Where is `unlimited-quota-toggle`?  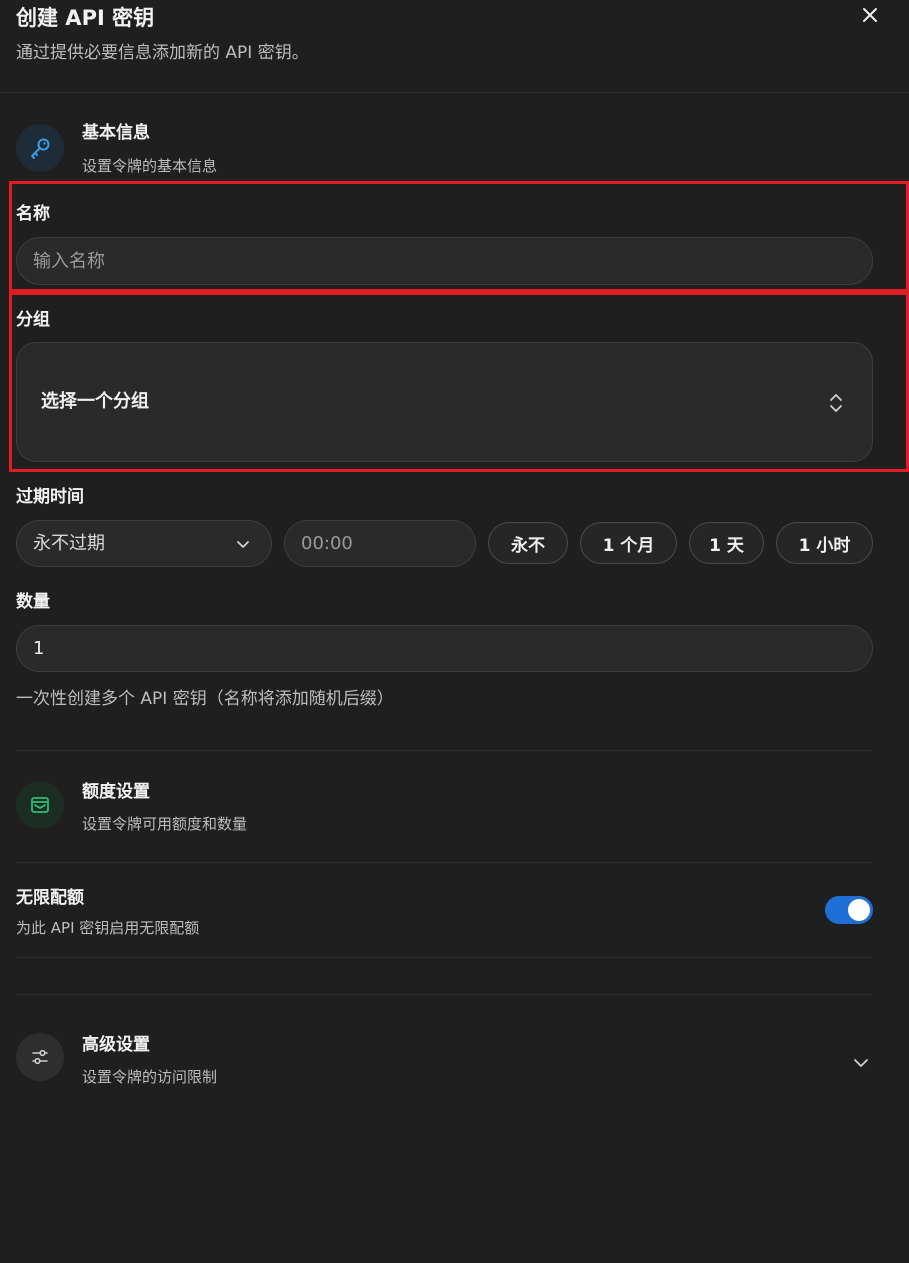 unlimited-quota-toggle is located at coordinates (849, 910).